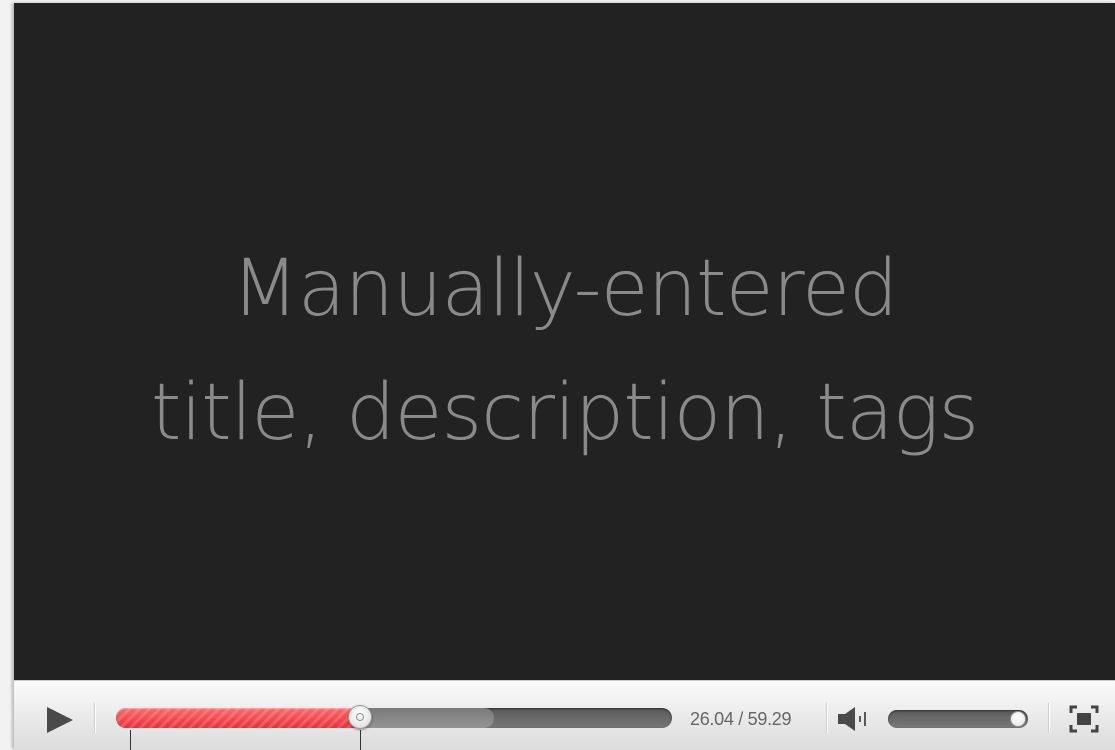  Describe the element at coordinates (741, 719) in the screenshot. I see `time-display: 26.04 / 59.29` at that location.